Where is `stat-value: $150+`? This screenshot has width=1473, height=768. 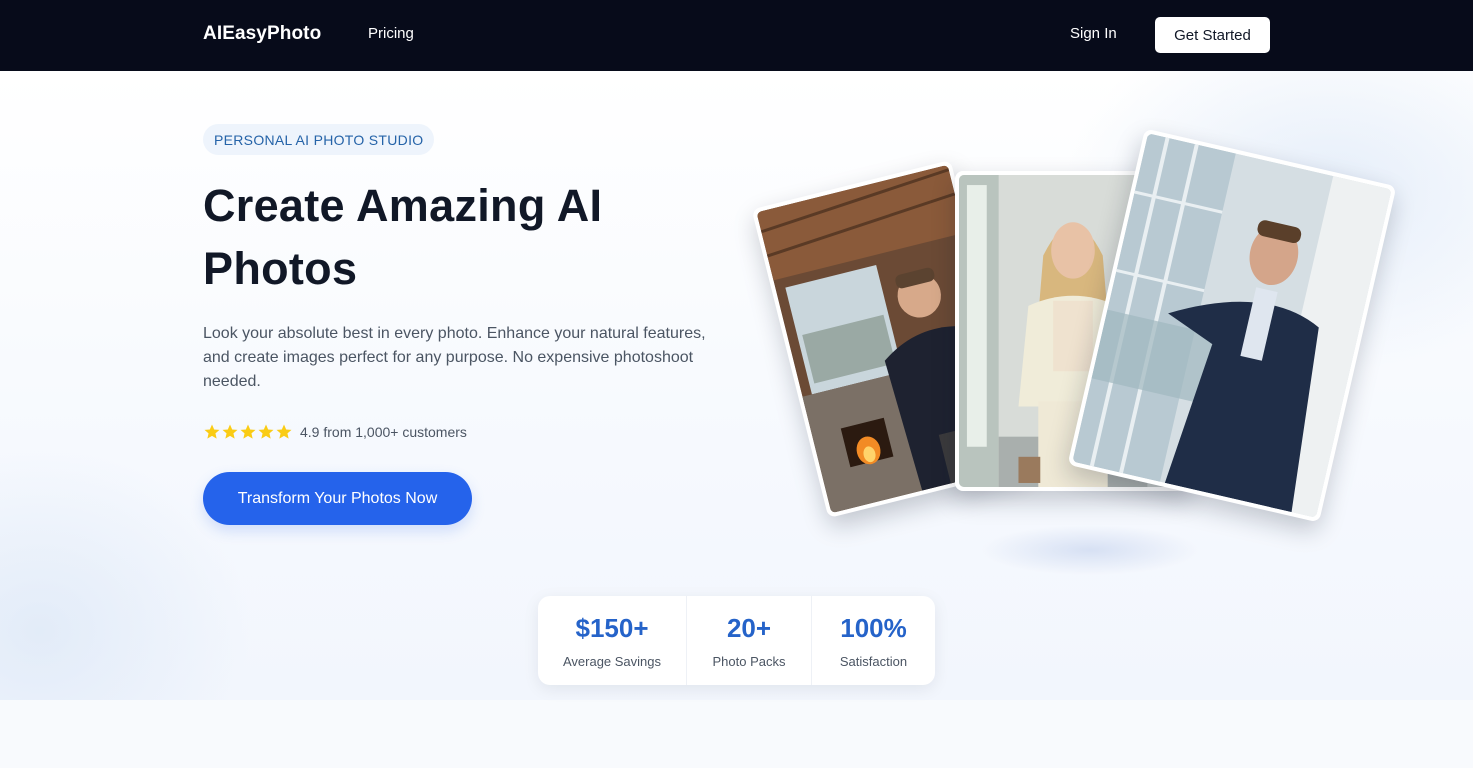
stat-value: $150+ is located at coordinates (612, 627).